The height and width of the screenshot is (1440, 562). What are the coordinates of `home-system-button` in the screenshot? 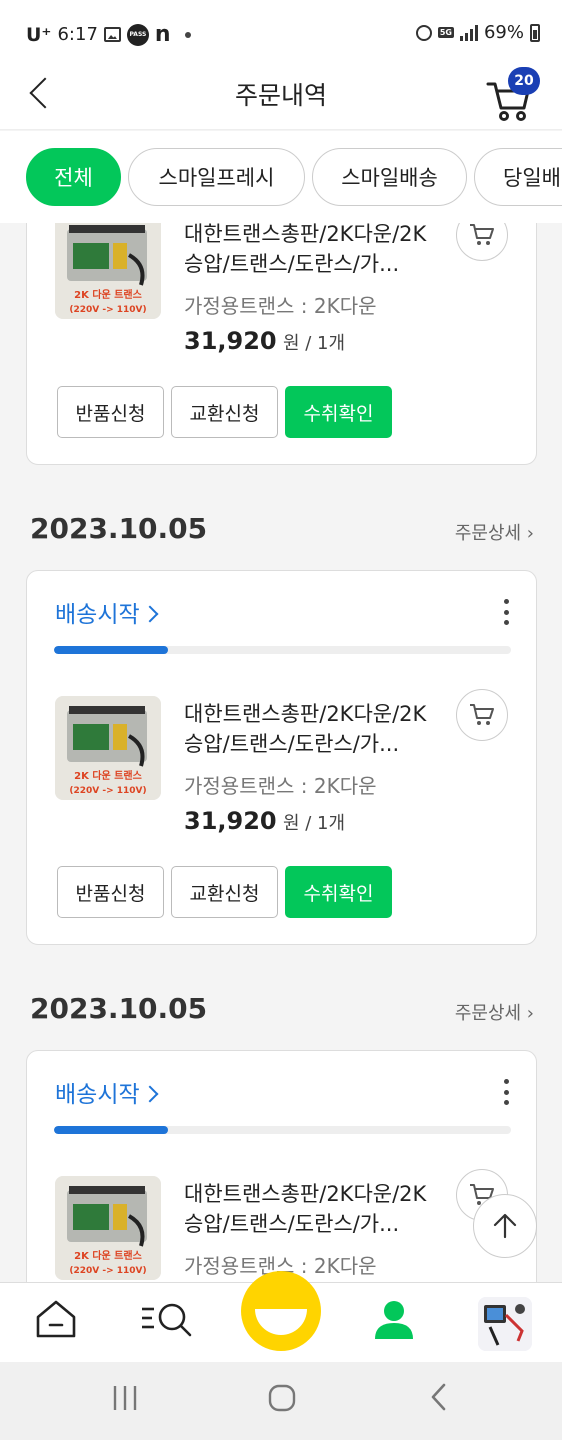 It's located at (282, 1399).